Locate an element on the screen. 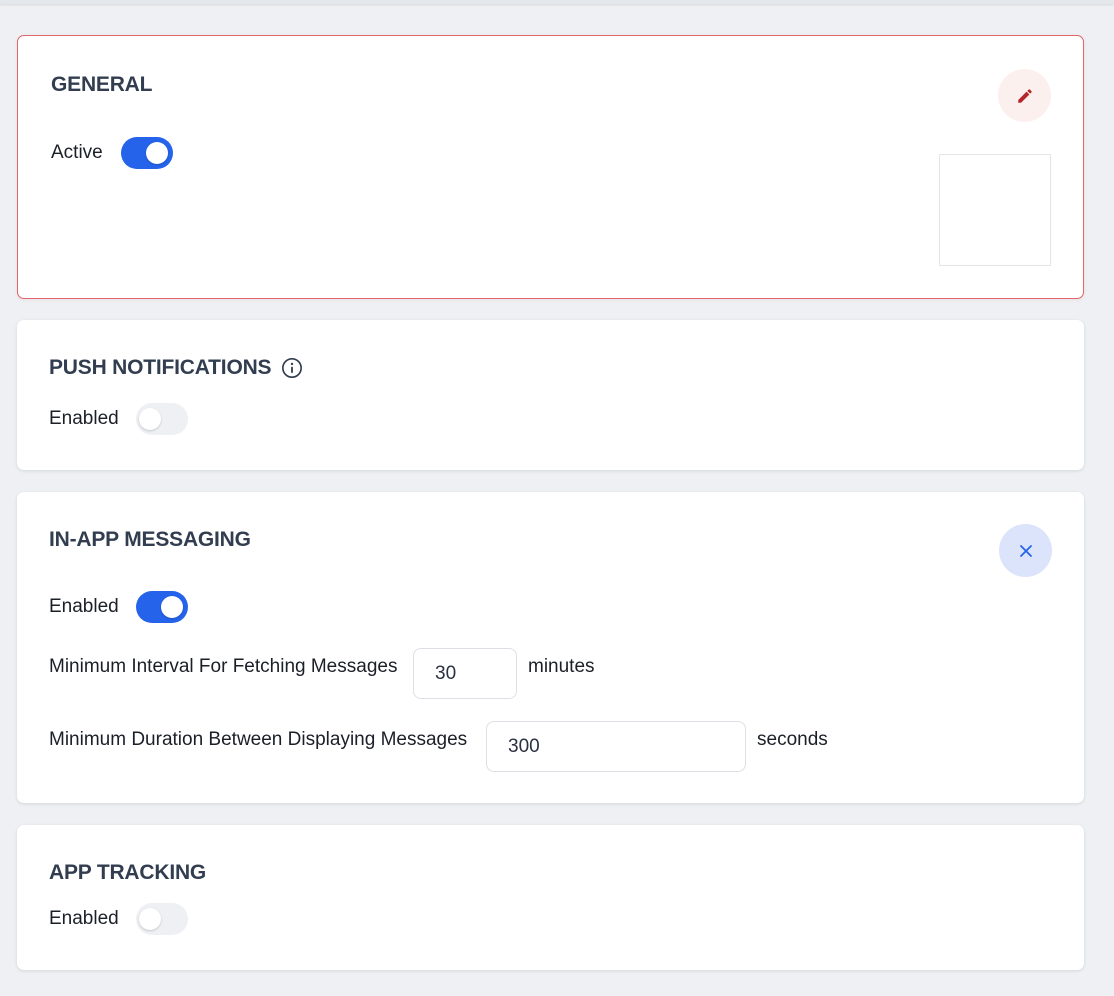  edit-button is located at coordinates (1024, 95).